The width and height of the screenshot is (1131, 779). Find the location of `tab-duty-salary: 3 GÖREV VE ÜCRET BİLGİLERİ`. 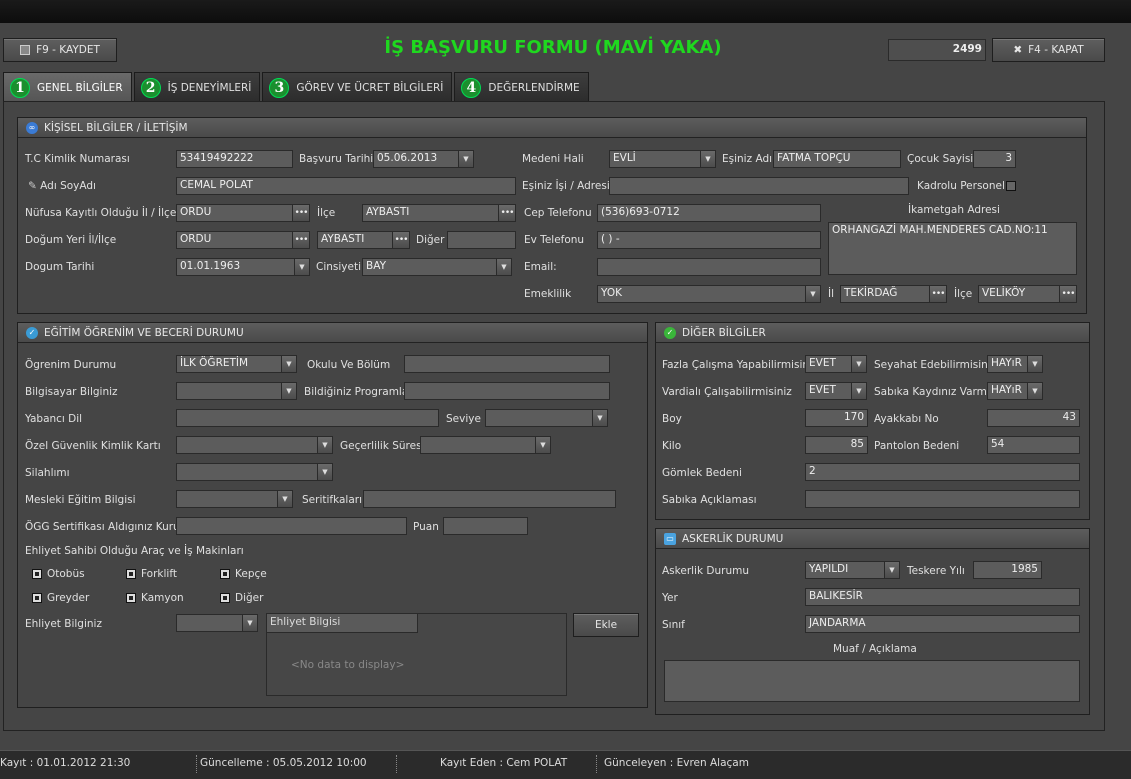

tab-duty-salary: 3 GÖREV VE ÜCRET BİLGİLERİ is located at coordinates (357, 87).